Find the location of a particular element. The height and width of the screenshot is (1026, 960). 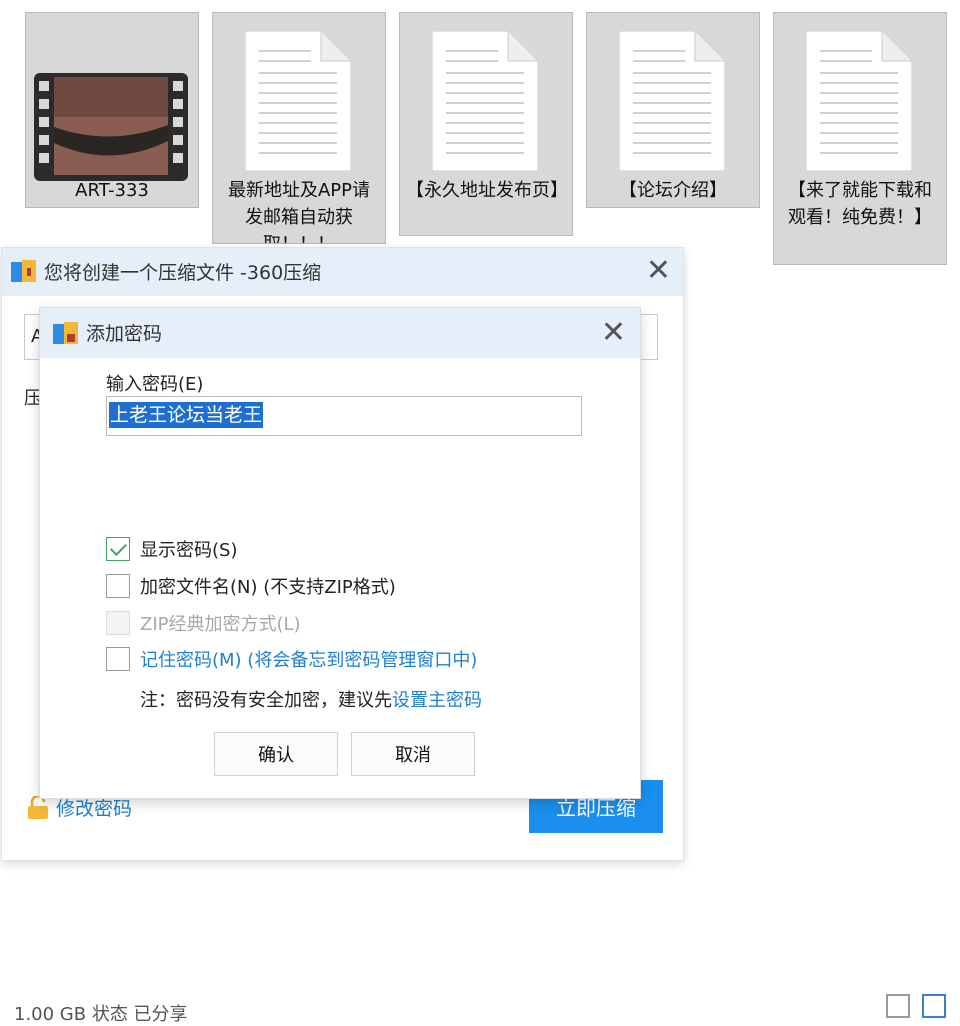

remember-password-option: 记住密码(M) (将会备忘到密码管理窗口中) is located at coordinates (291, 659).